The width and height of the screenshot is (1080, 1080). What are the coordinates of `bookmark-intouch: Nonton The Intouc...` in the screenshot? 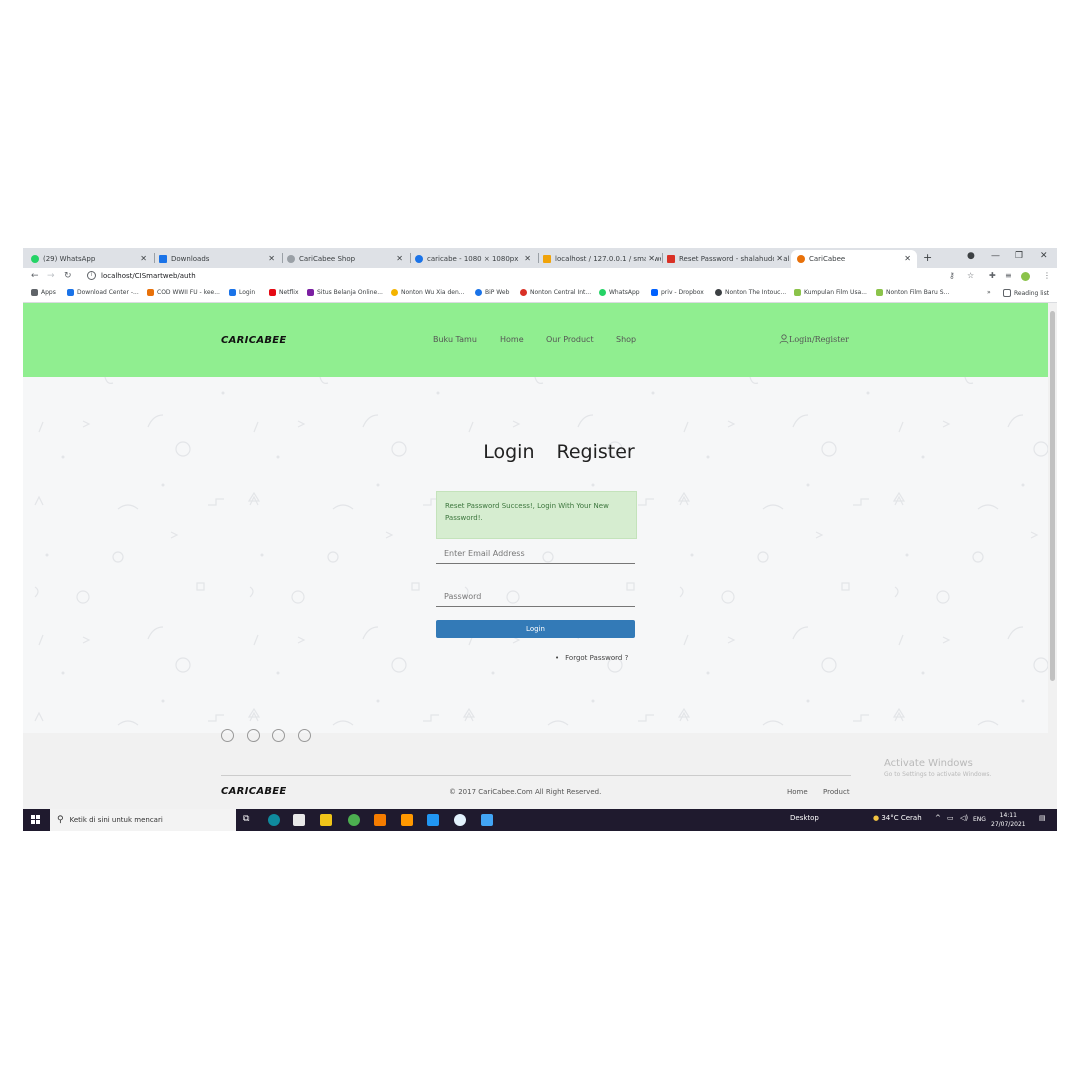 It's located at (750, 292).